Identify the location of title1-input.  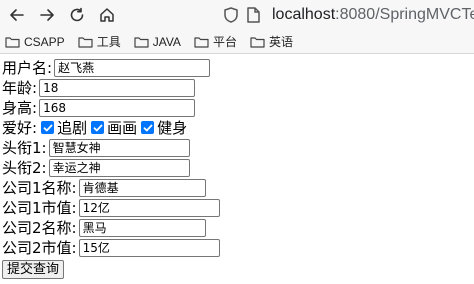
(119, 147).